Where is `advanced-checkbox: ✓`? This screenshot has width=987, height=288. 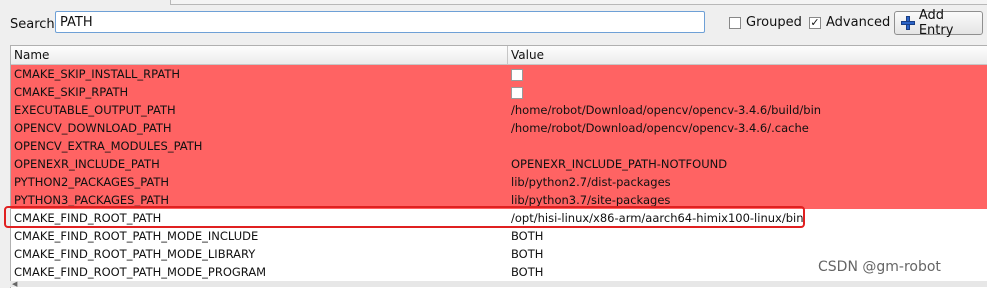 advanced-checkbox: ✓ is located at coordinates (815, 22).